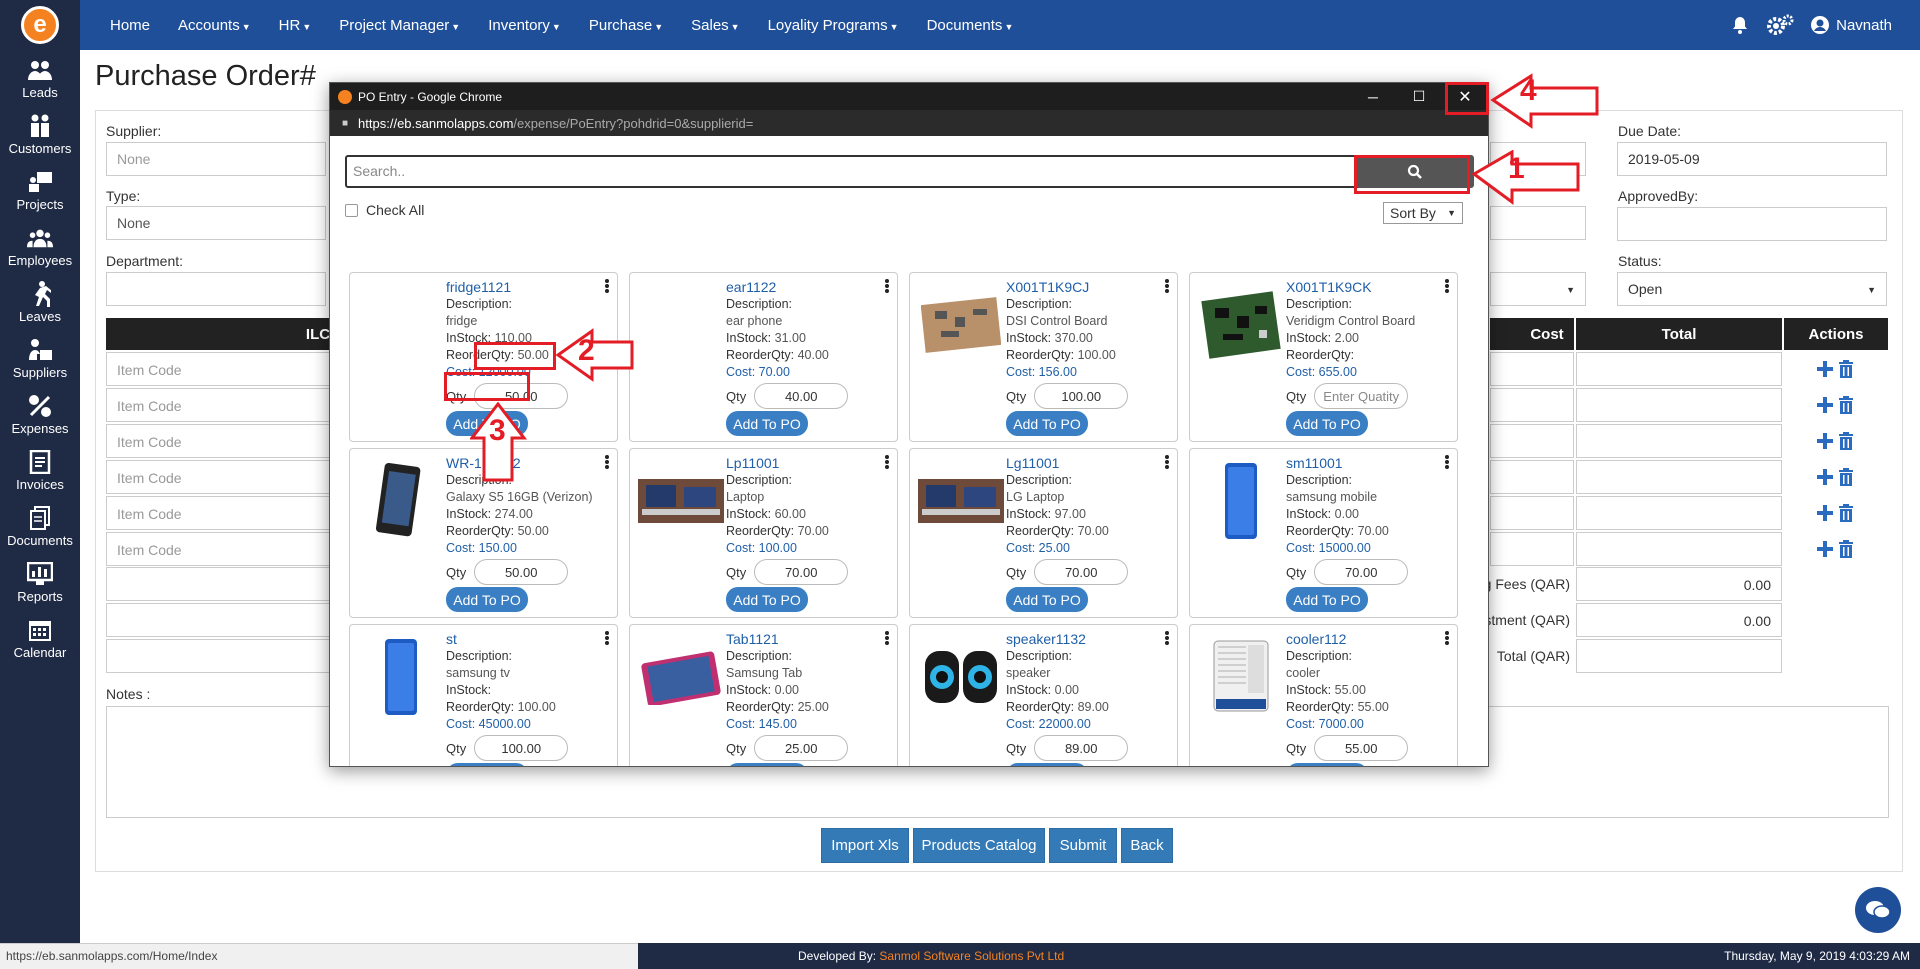  What do you see at coordinates (40, 470) in the screenshot?
I see `sidebar-item-invoices: Invoices` at bounding box center [40, 470].